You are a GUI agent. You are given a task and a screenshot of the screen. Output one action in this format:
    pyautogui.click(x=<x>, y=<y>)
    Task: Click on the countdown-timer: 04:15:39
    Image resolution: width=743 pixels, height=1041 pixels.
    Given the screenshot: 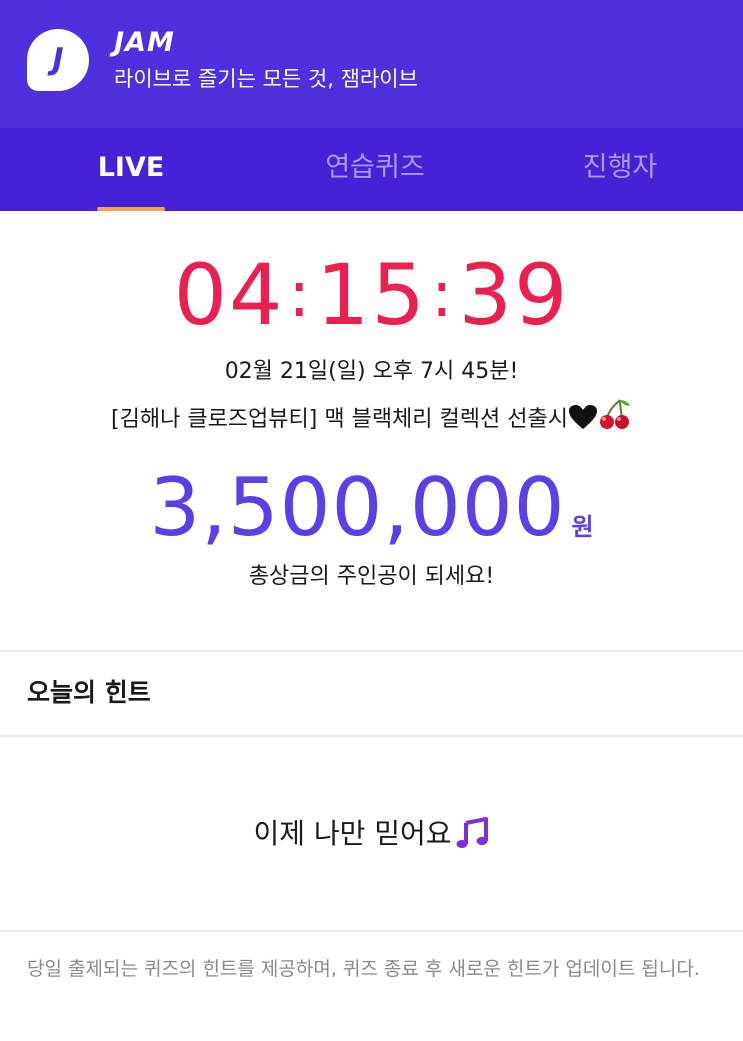 What is the action you would take?
    pyautogui.click(x=371, y=299)
    